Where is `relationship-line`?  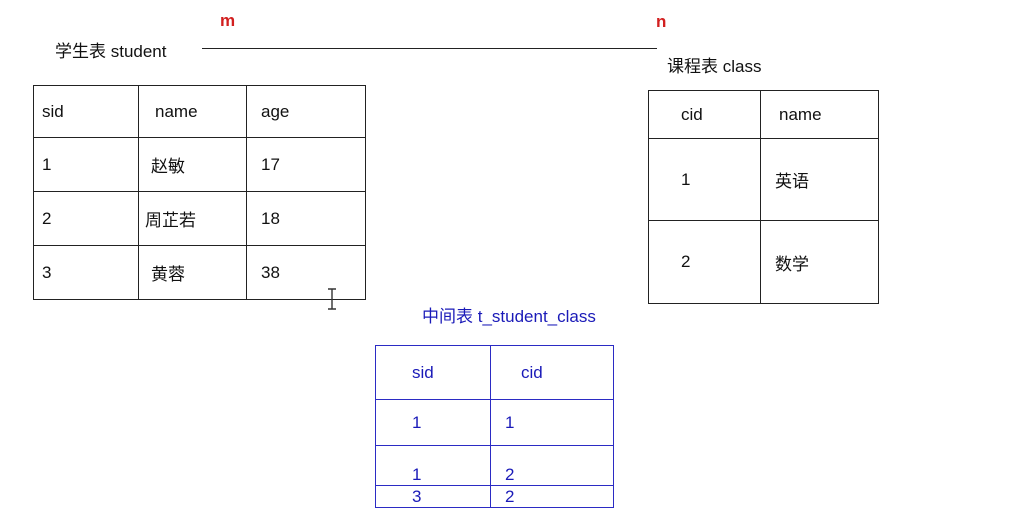
relationship-line is located at coordinates (429, 48).